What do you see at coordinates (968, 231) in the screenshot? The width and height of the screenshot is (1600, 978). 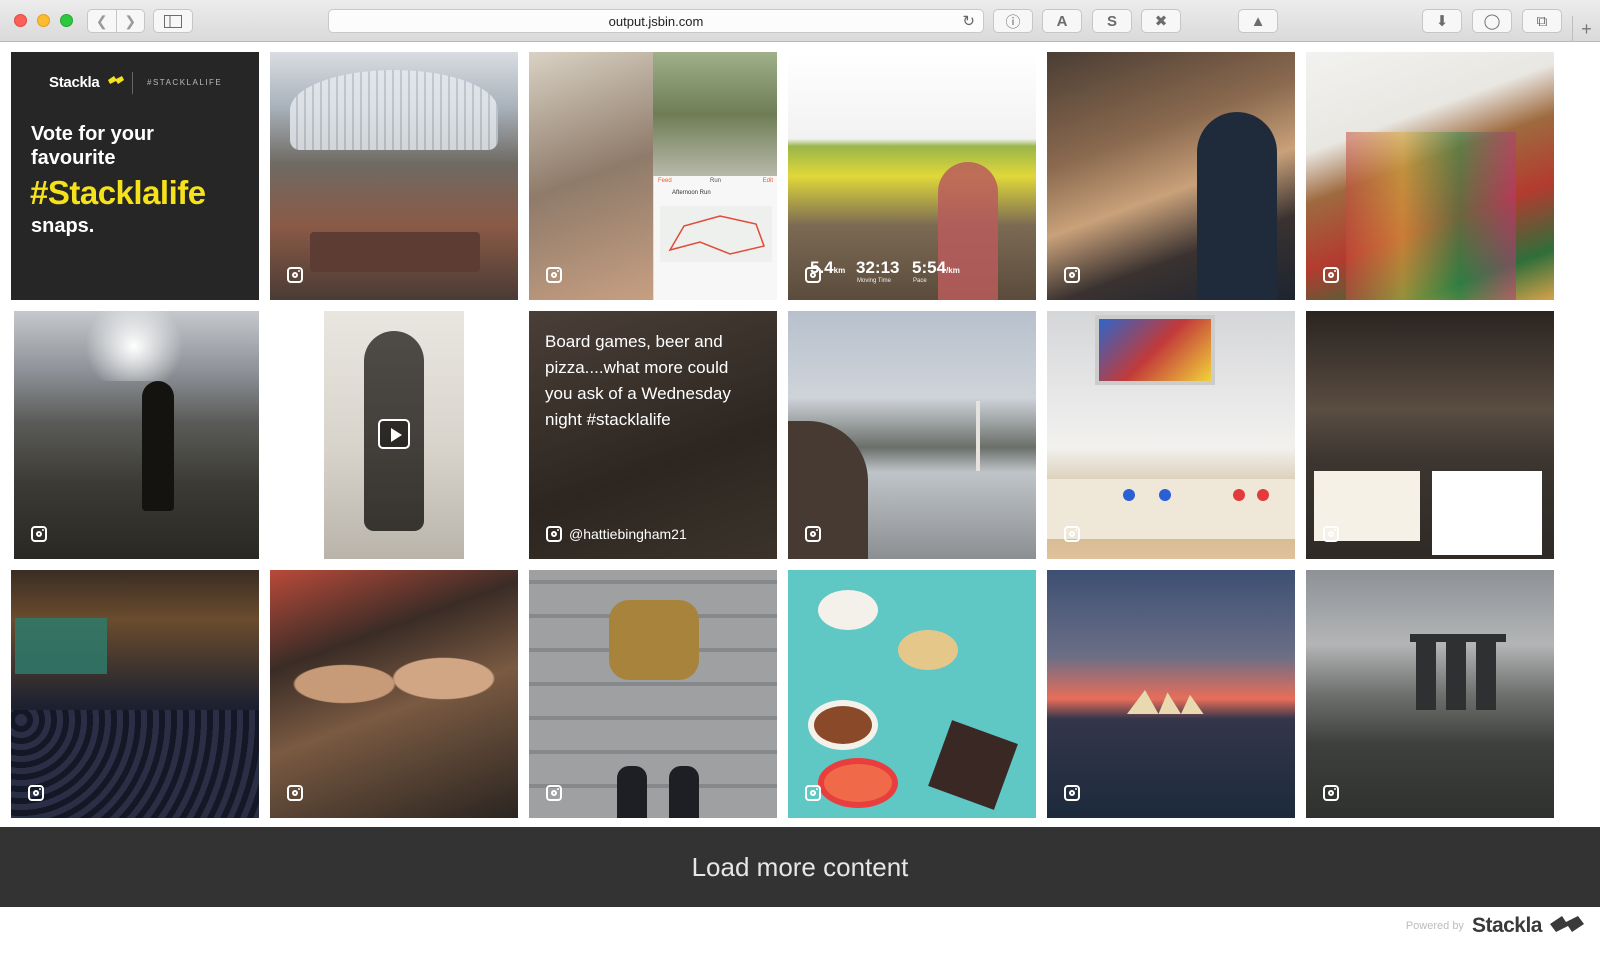 I see `girl-shape` at bounding box center [968, 231].